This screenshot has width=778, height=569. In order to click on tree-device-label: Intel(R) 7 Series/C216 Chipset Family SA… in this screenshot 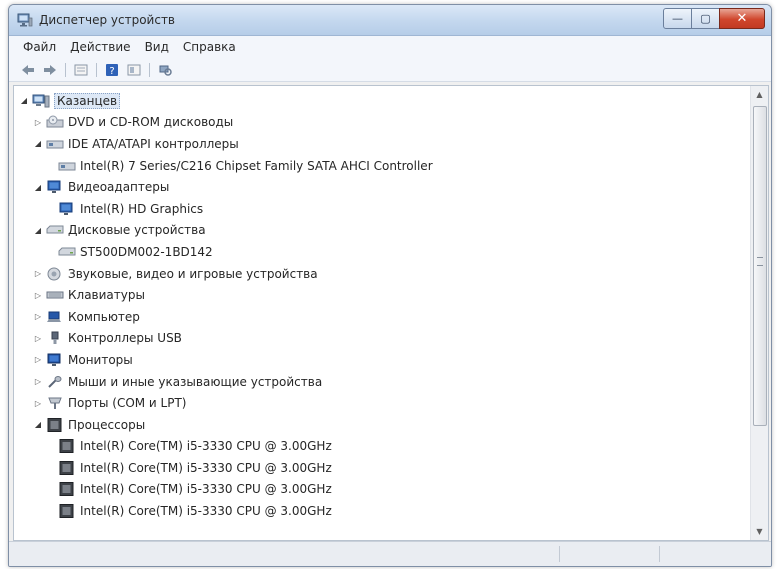, I will do `click(256, 165)`.